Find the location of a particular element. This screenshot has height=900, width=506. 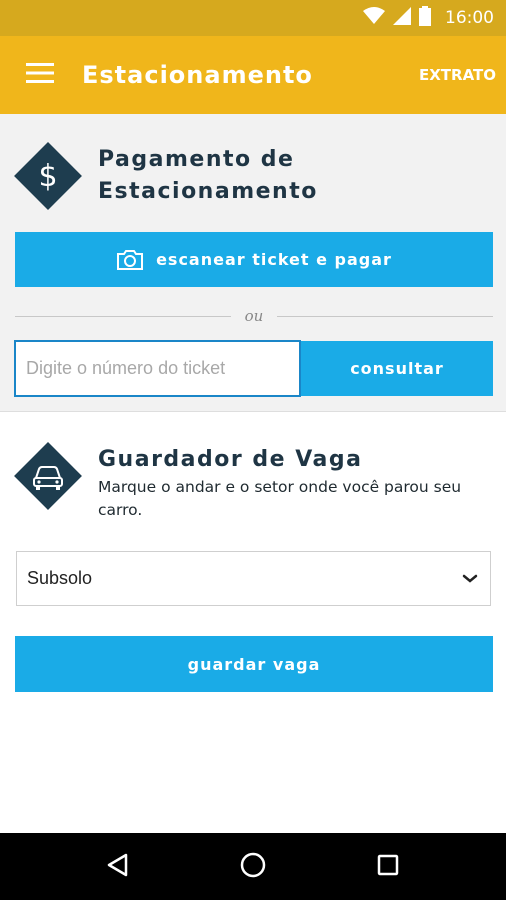

camera-icon is located at coordinates (130, 260).